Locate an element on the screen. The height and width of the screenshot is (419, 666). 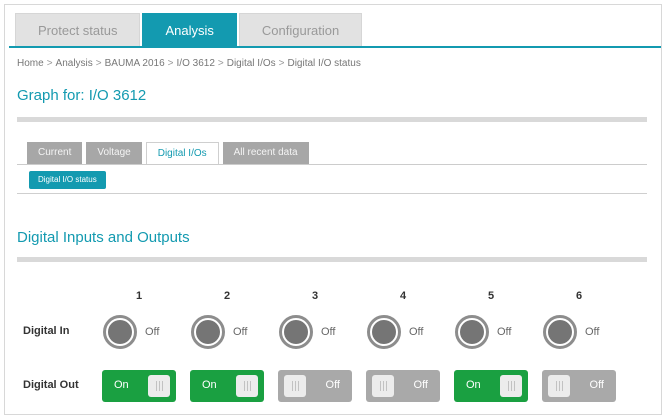
digital-out-toggle-4: Off is located at coordinates (403, 386).